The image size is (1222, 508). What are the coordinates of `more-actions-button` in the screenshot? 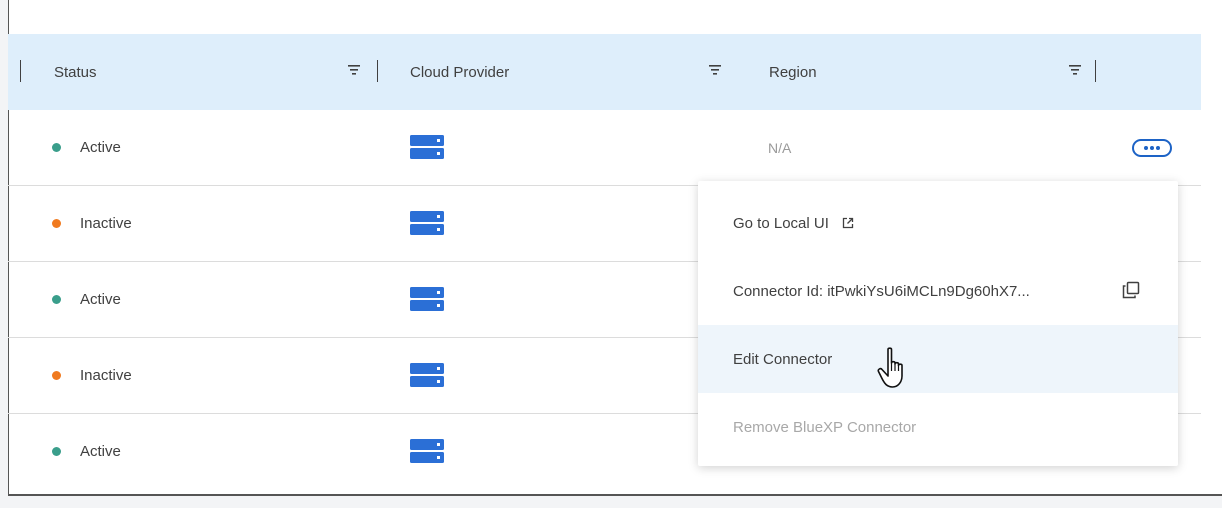 It's located at (1152, 148).